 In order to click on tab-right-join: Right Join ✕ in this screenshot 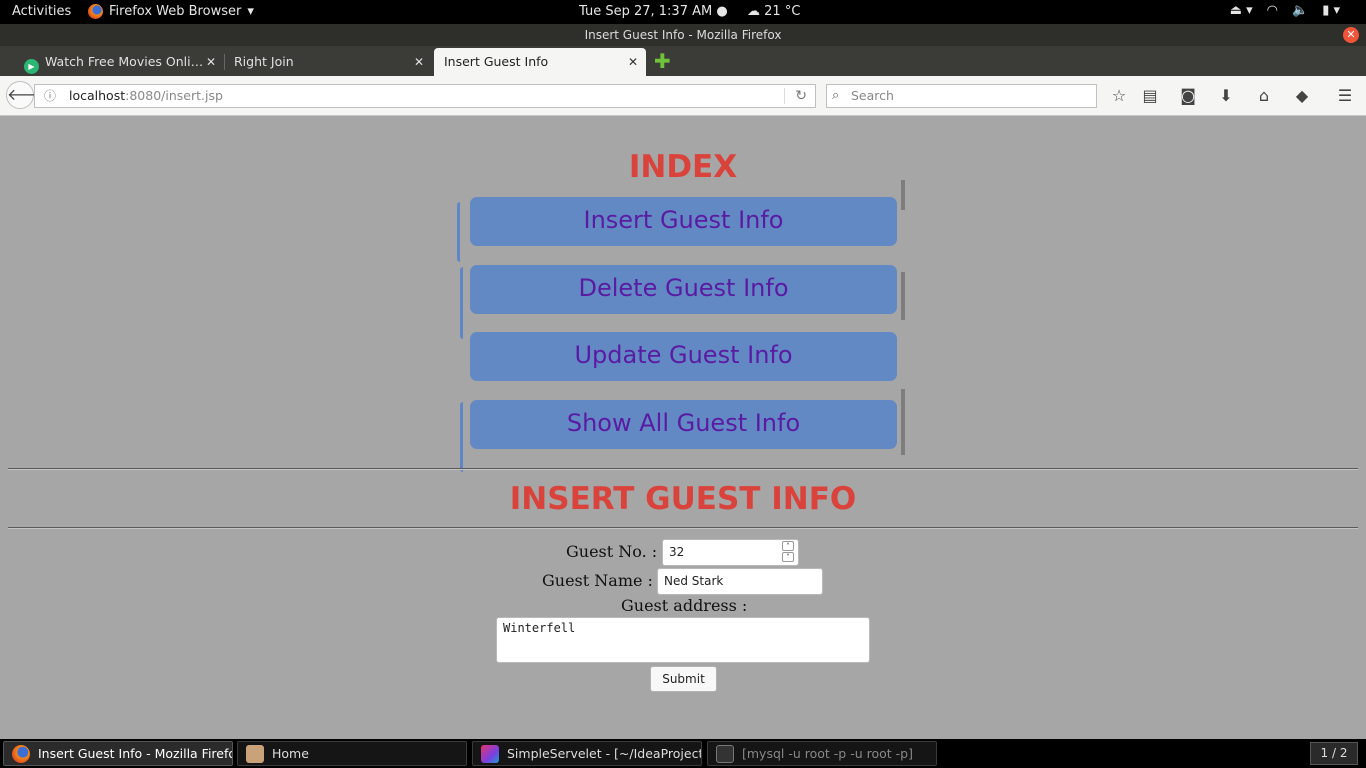, I will do `click(328, 62)`.